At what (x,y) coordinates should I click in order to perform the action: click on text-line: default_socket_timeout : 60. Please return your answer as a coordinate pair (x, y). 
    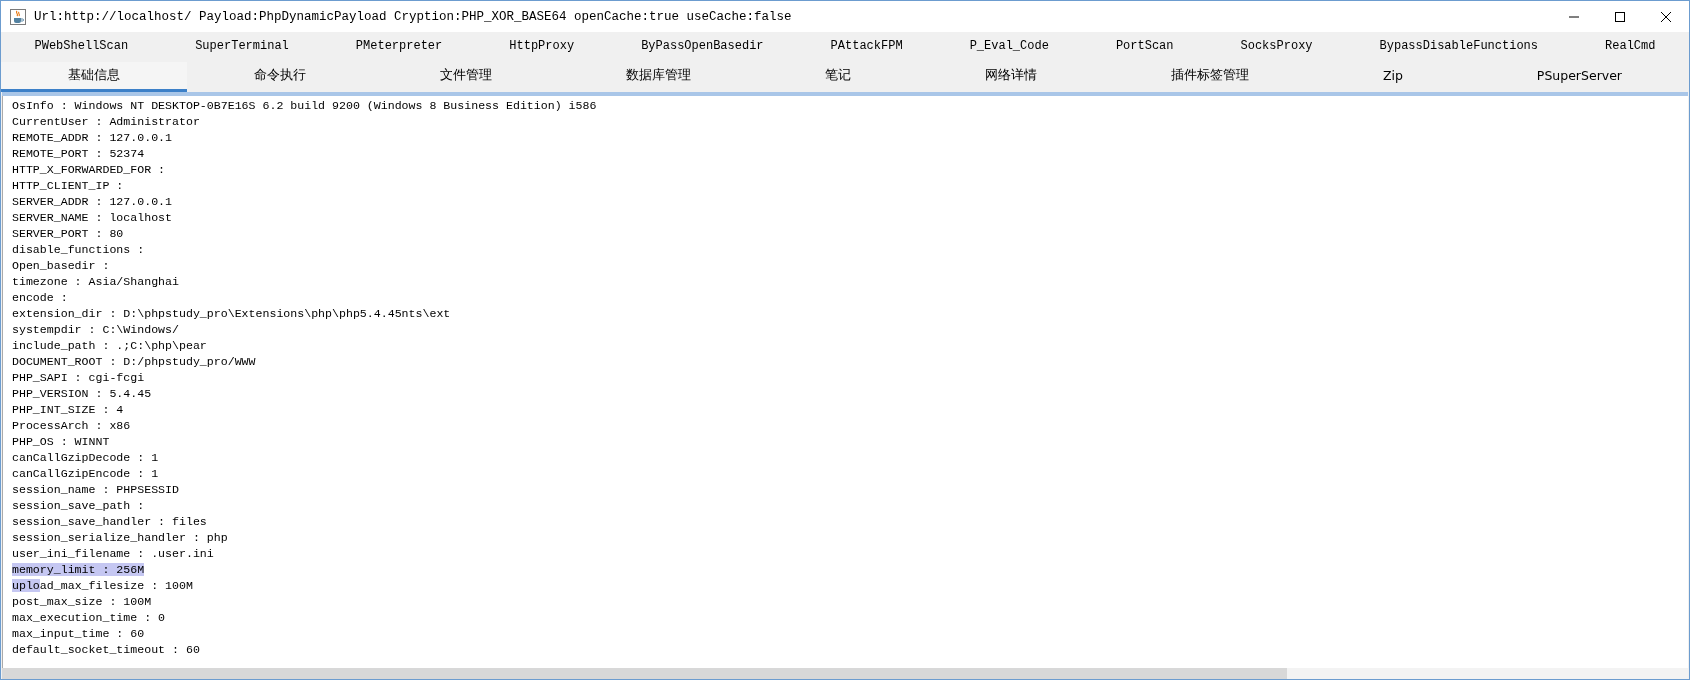
    Looking at the image, I should click on (106, 650).